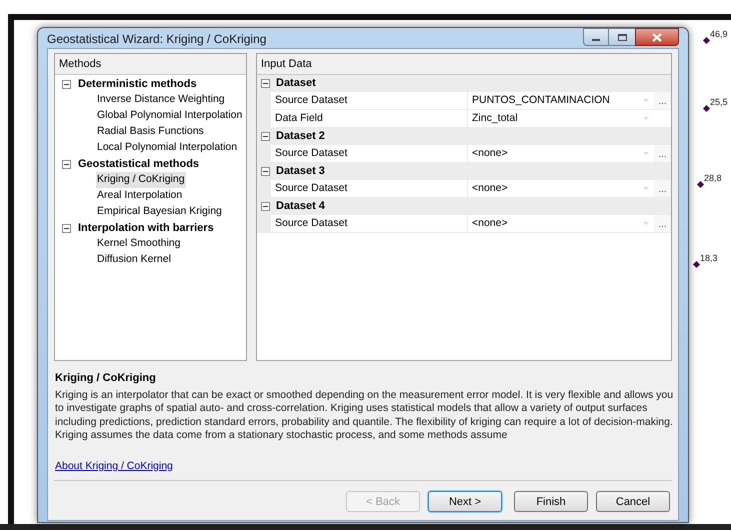 The width and height of the screenshot is (731, 530). Describe the element at coordinates (300, 206) in the screenshot. I see `category-label: Dataset 4` at that location.